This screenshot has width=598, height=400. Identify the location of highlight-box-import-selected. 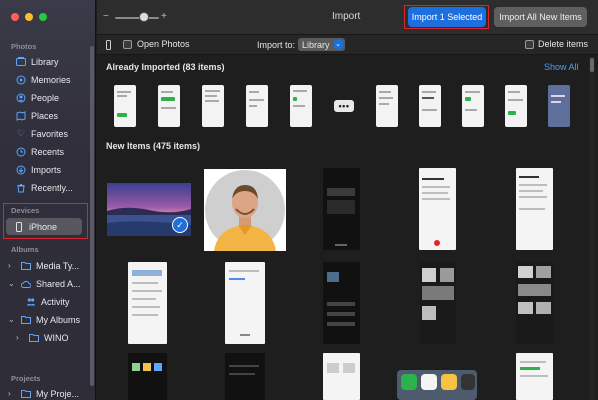
(446, 17).